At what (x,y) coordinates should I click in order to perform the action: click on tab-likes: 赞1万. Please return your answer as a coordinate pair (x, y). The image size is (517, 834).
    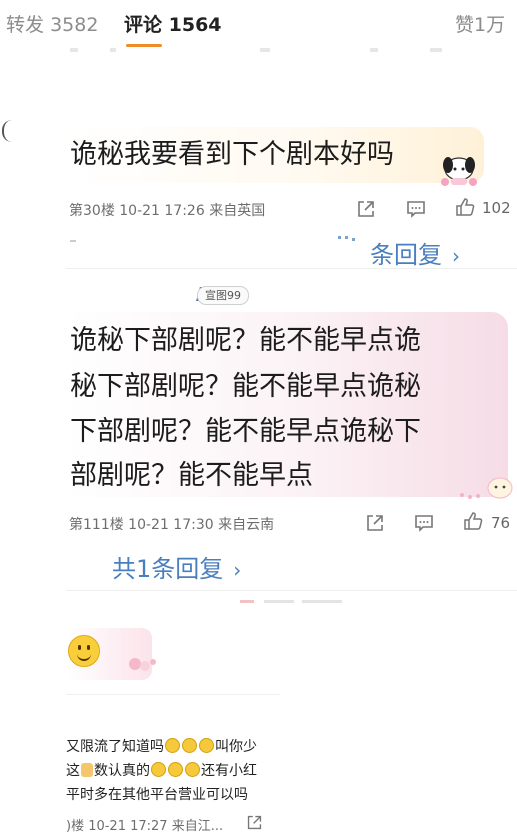
    Looking at the image, I should click on (480, 23).